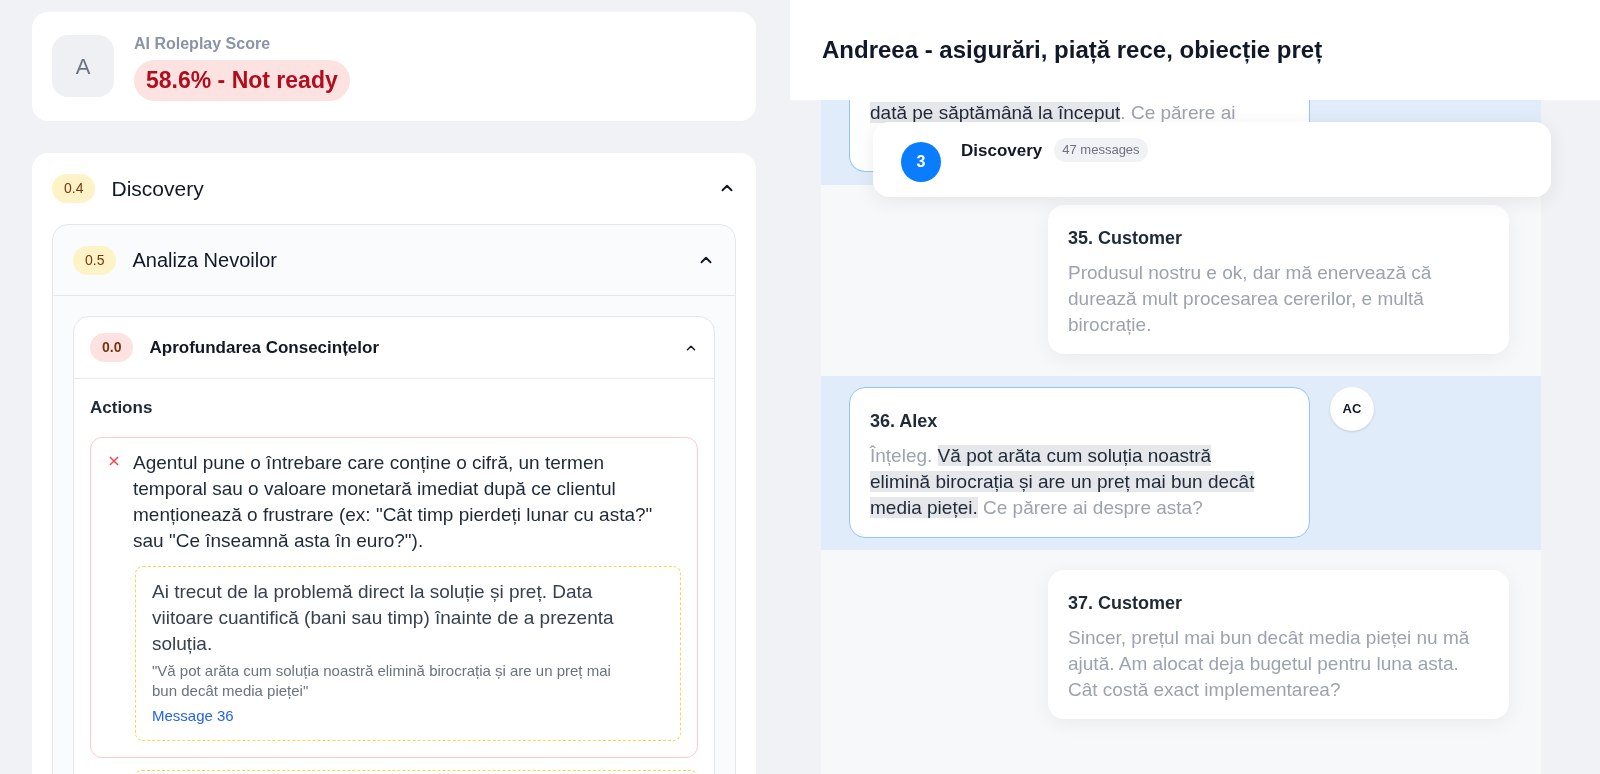 This screenshot has width=1600, height=774. Describe the element at coordinates (394, 188) in the screenshot. I see `section-header: 0.4 Discovery` at that location.